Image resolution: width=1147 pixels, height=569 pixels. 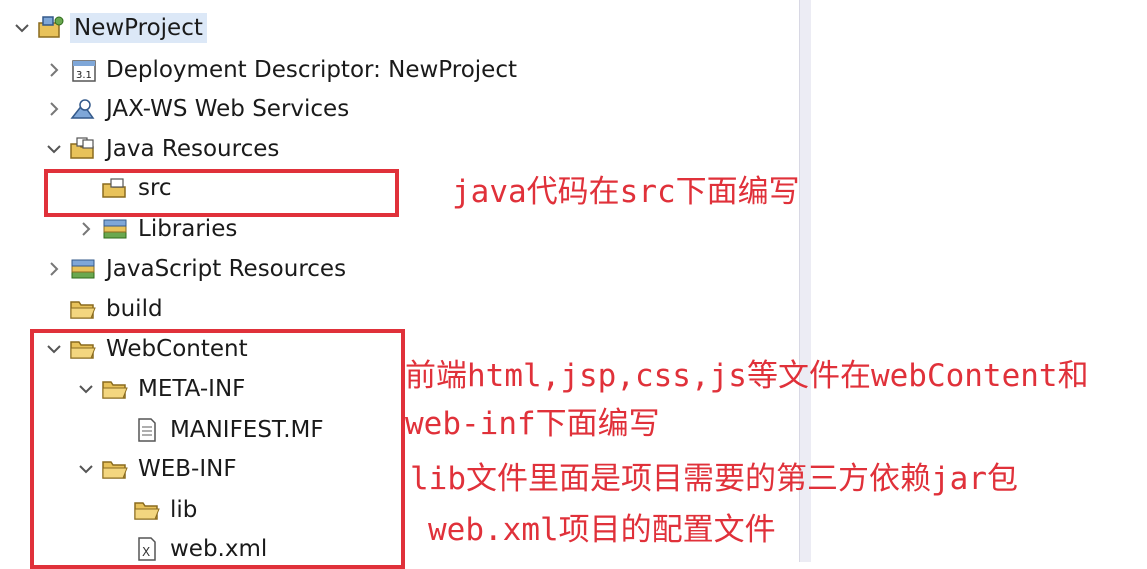 What do you see at coordinates (626, 192) in the screenshot?
I see `src-annotation: java代码在src下面编写` at bounding box center [626, 192].